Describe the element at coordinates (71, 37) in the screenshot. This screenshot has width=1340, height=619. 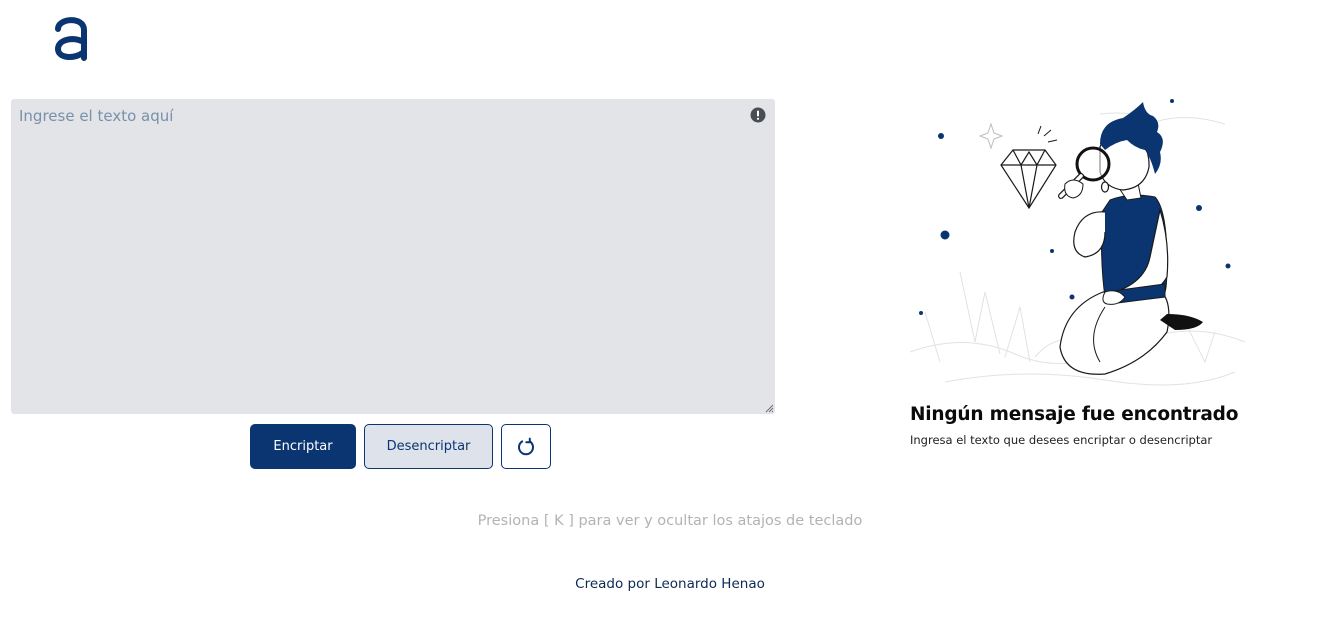
I see `brand-logo-icon` at that location.